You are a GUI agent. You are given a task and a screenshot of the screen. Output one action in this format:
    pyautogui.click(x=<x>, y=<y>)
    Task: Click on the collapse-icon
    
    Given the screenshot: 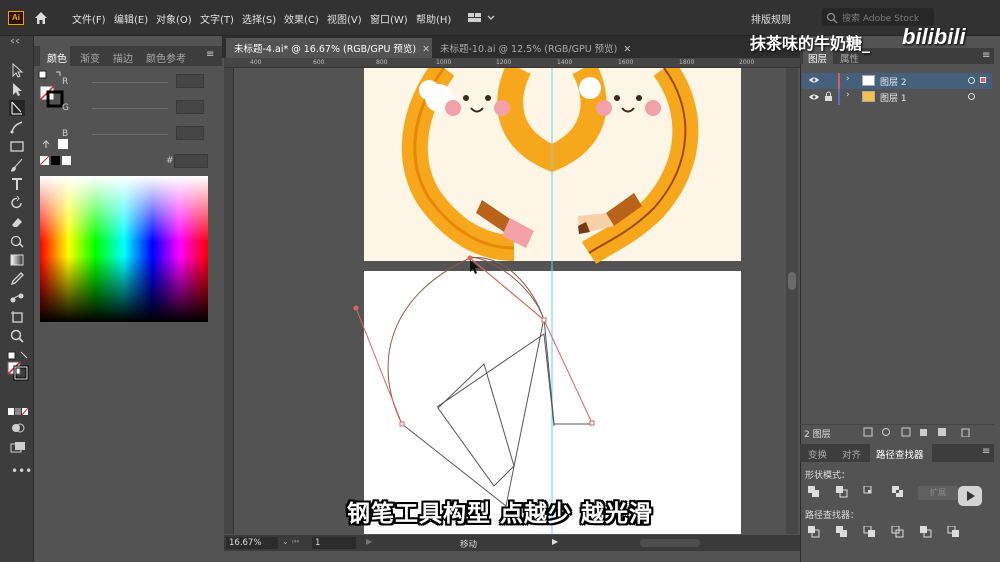 What is the action you would take?
    pyautogui.click(x=17, y=41)
    